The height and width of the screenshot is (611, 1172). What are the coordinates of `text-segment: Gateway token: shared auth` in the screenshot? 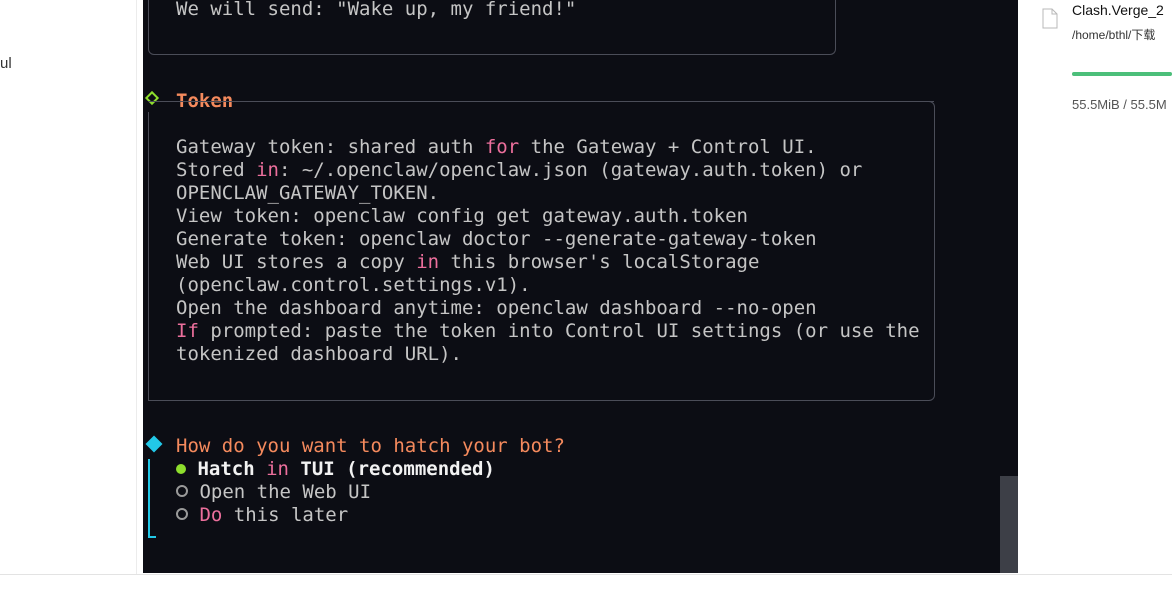 It's located at (330, 147).